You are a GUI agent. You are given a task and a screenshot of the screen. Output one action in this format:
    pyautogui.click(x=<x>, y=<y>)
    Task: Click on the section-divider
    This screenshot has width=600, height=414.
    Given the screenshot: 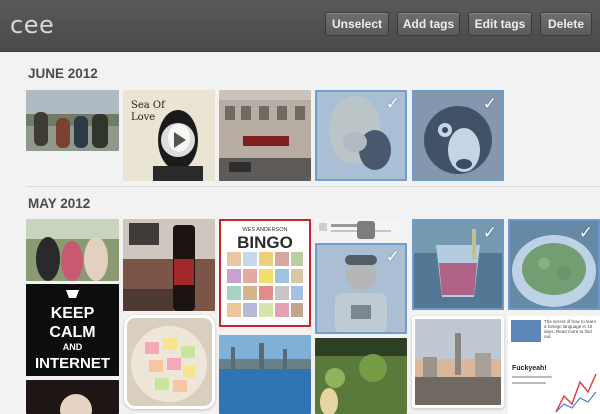 What is the action you would take?
    pyautogui.click(x=313, y=186)
    